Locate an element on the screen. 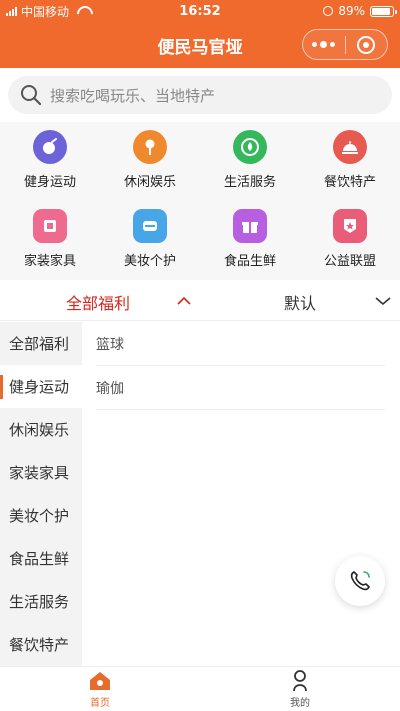  status-bar: 中国移动 16:52 89% is located at coordinates (200, 11).